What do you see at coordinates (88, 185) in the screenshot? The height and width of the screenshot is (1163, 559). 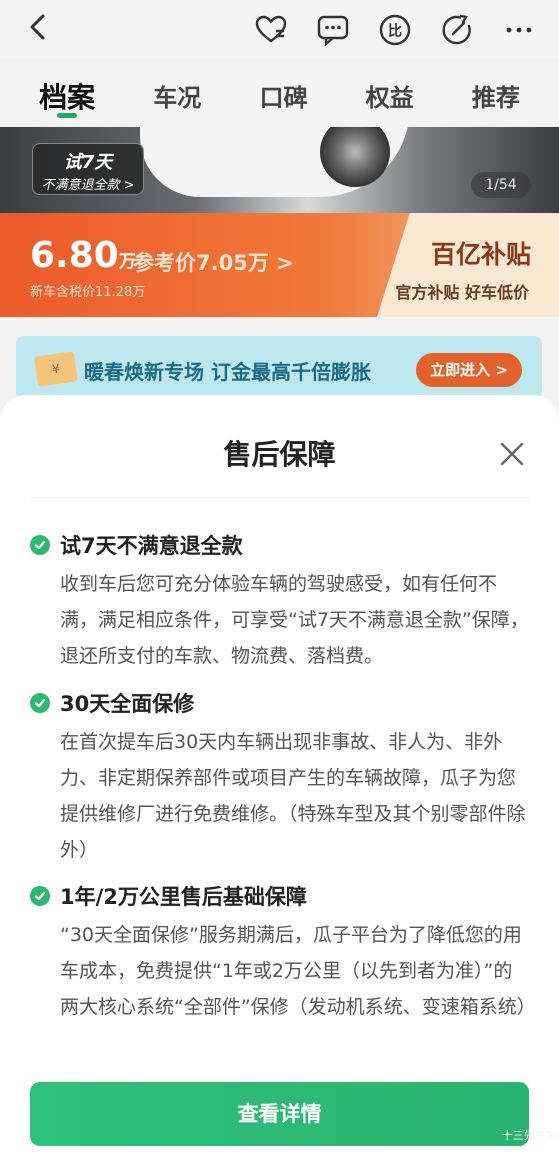 I see `trial-badge-subtitle: 不满意退全款 >` at bounding box center [88, 185].